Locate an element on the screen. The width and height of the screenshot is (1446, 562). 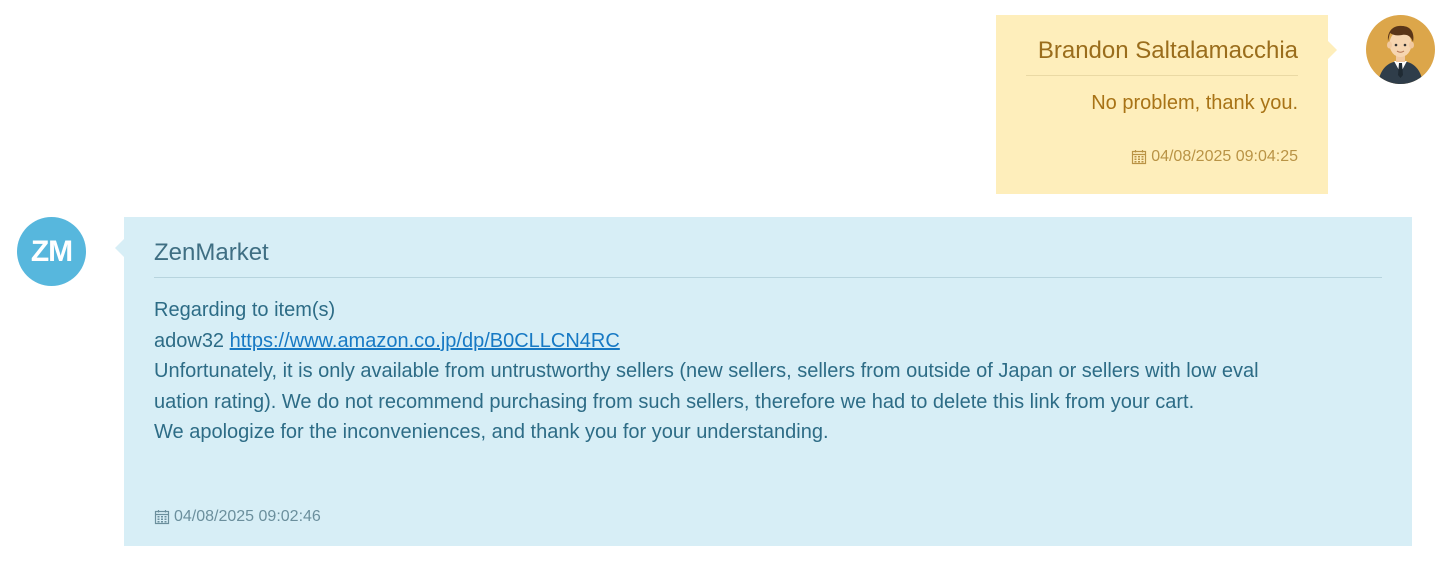
avatar-initials: ZM is located at coordinates (51, 251).